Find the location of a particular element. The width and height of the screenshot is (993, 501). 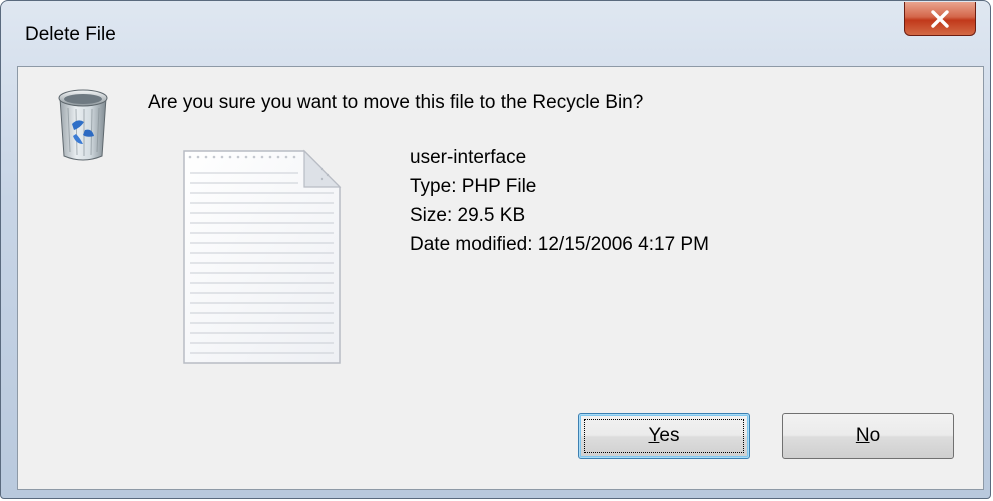

title-bar: Delete File is located at coordinates (495, 33).